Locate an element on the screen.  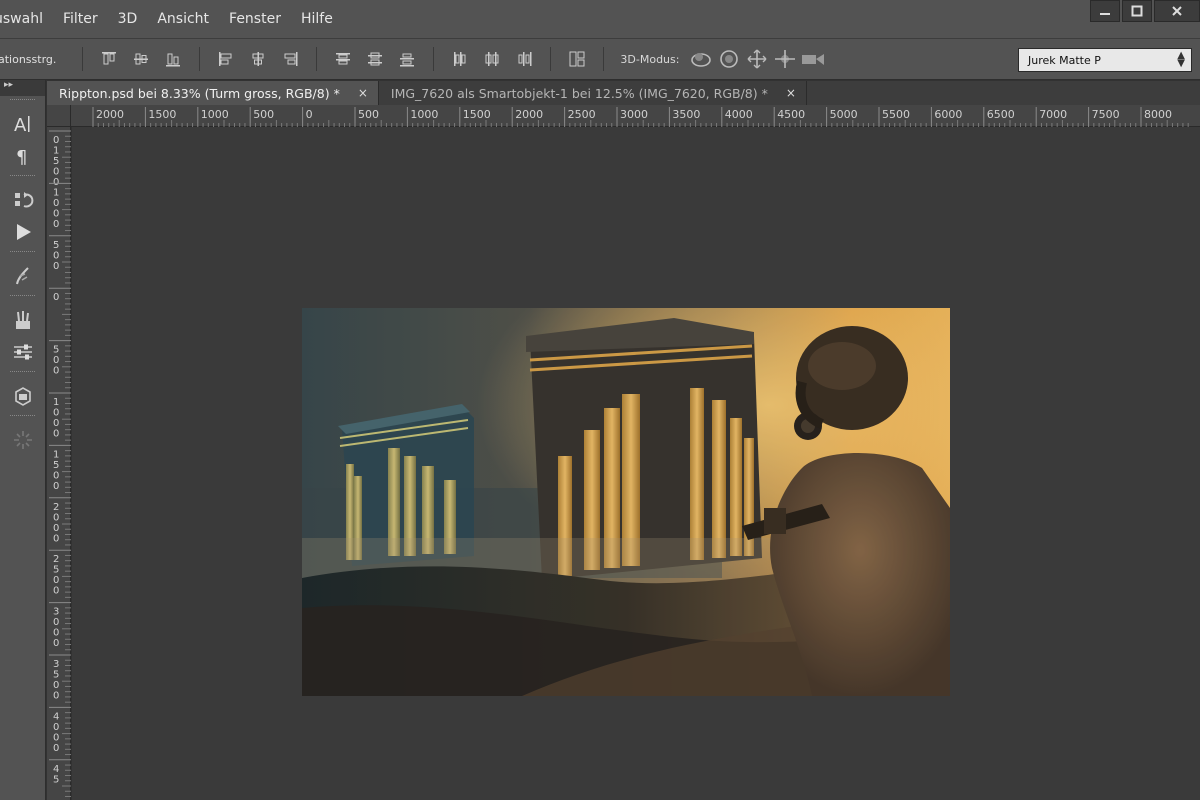
ruler-label: 6000 is located at coordinates (948, 114).